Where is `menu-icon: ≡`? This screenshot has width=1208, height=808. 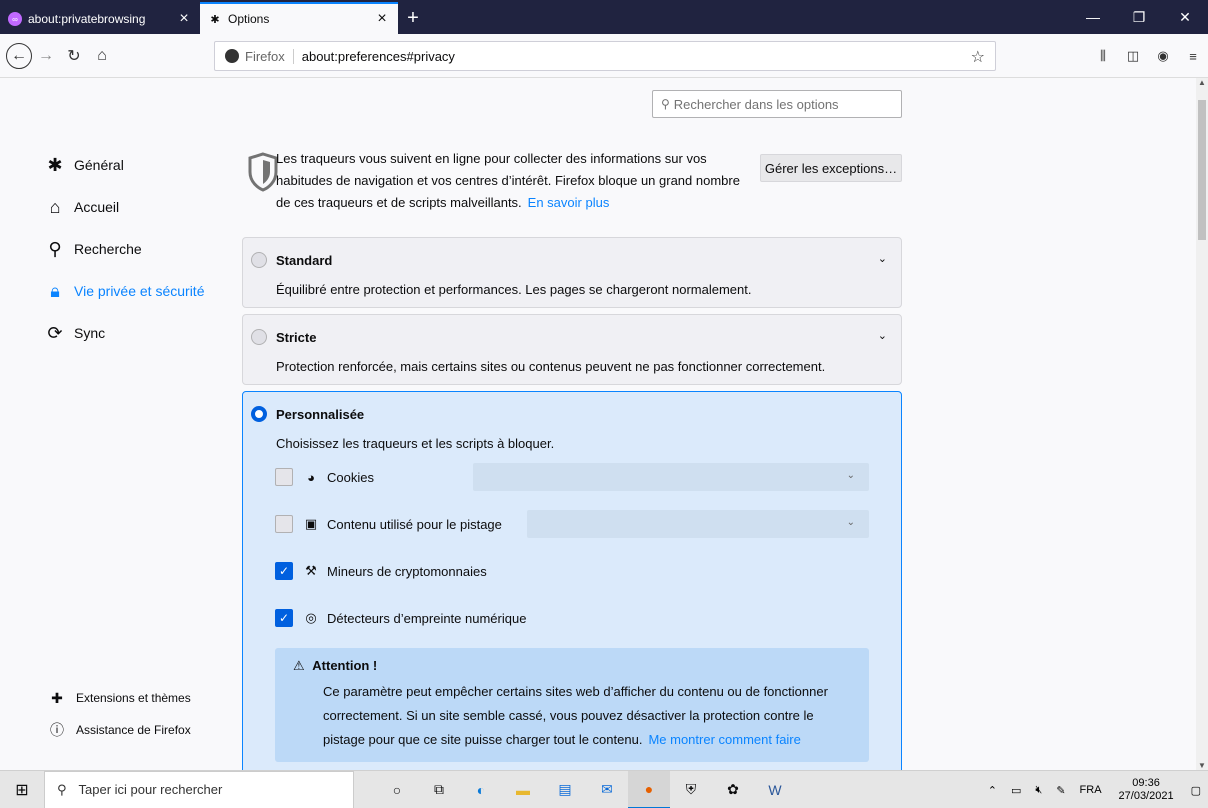
menu-icon: ≡ is located at coordinates (1193, 56).